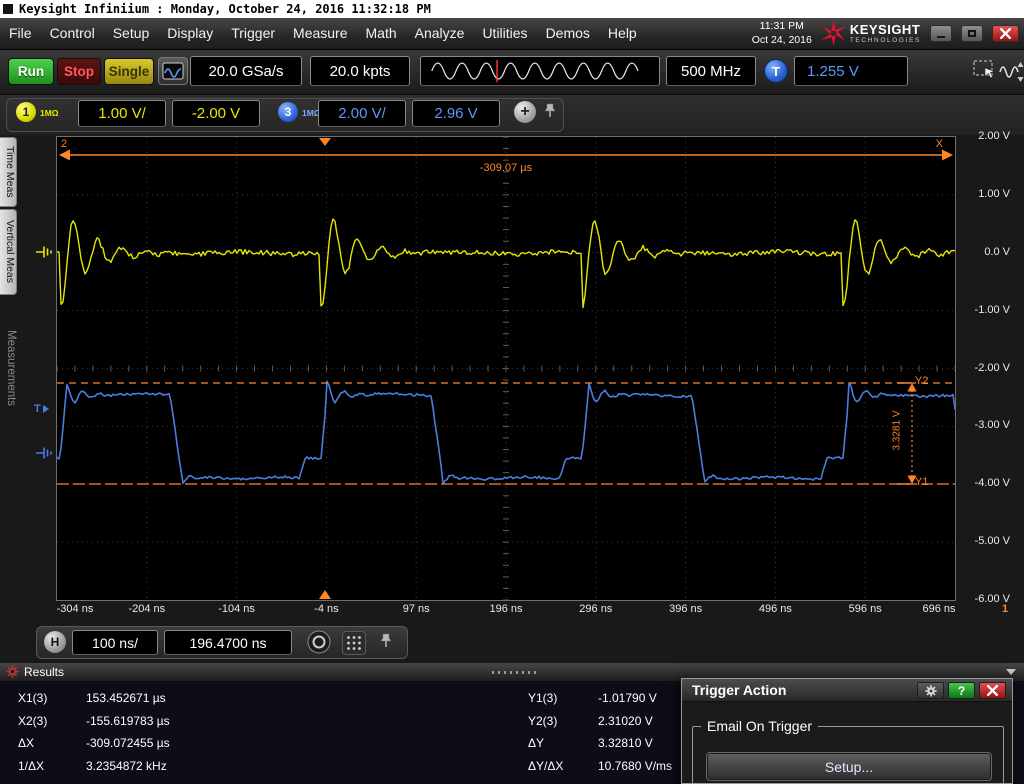 The height and width of the screenshot is (784, 1024). What do you see at coordinates (44, 672) in the screenshot?
I see `results-title: Results` at bounding box center [44, 672].